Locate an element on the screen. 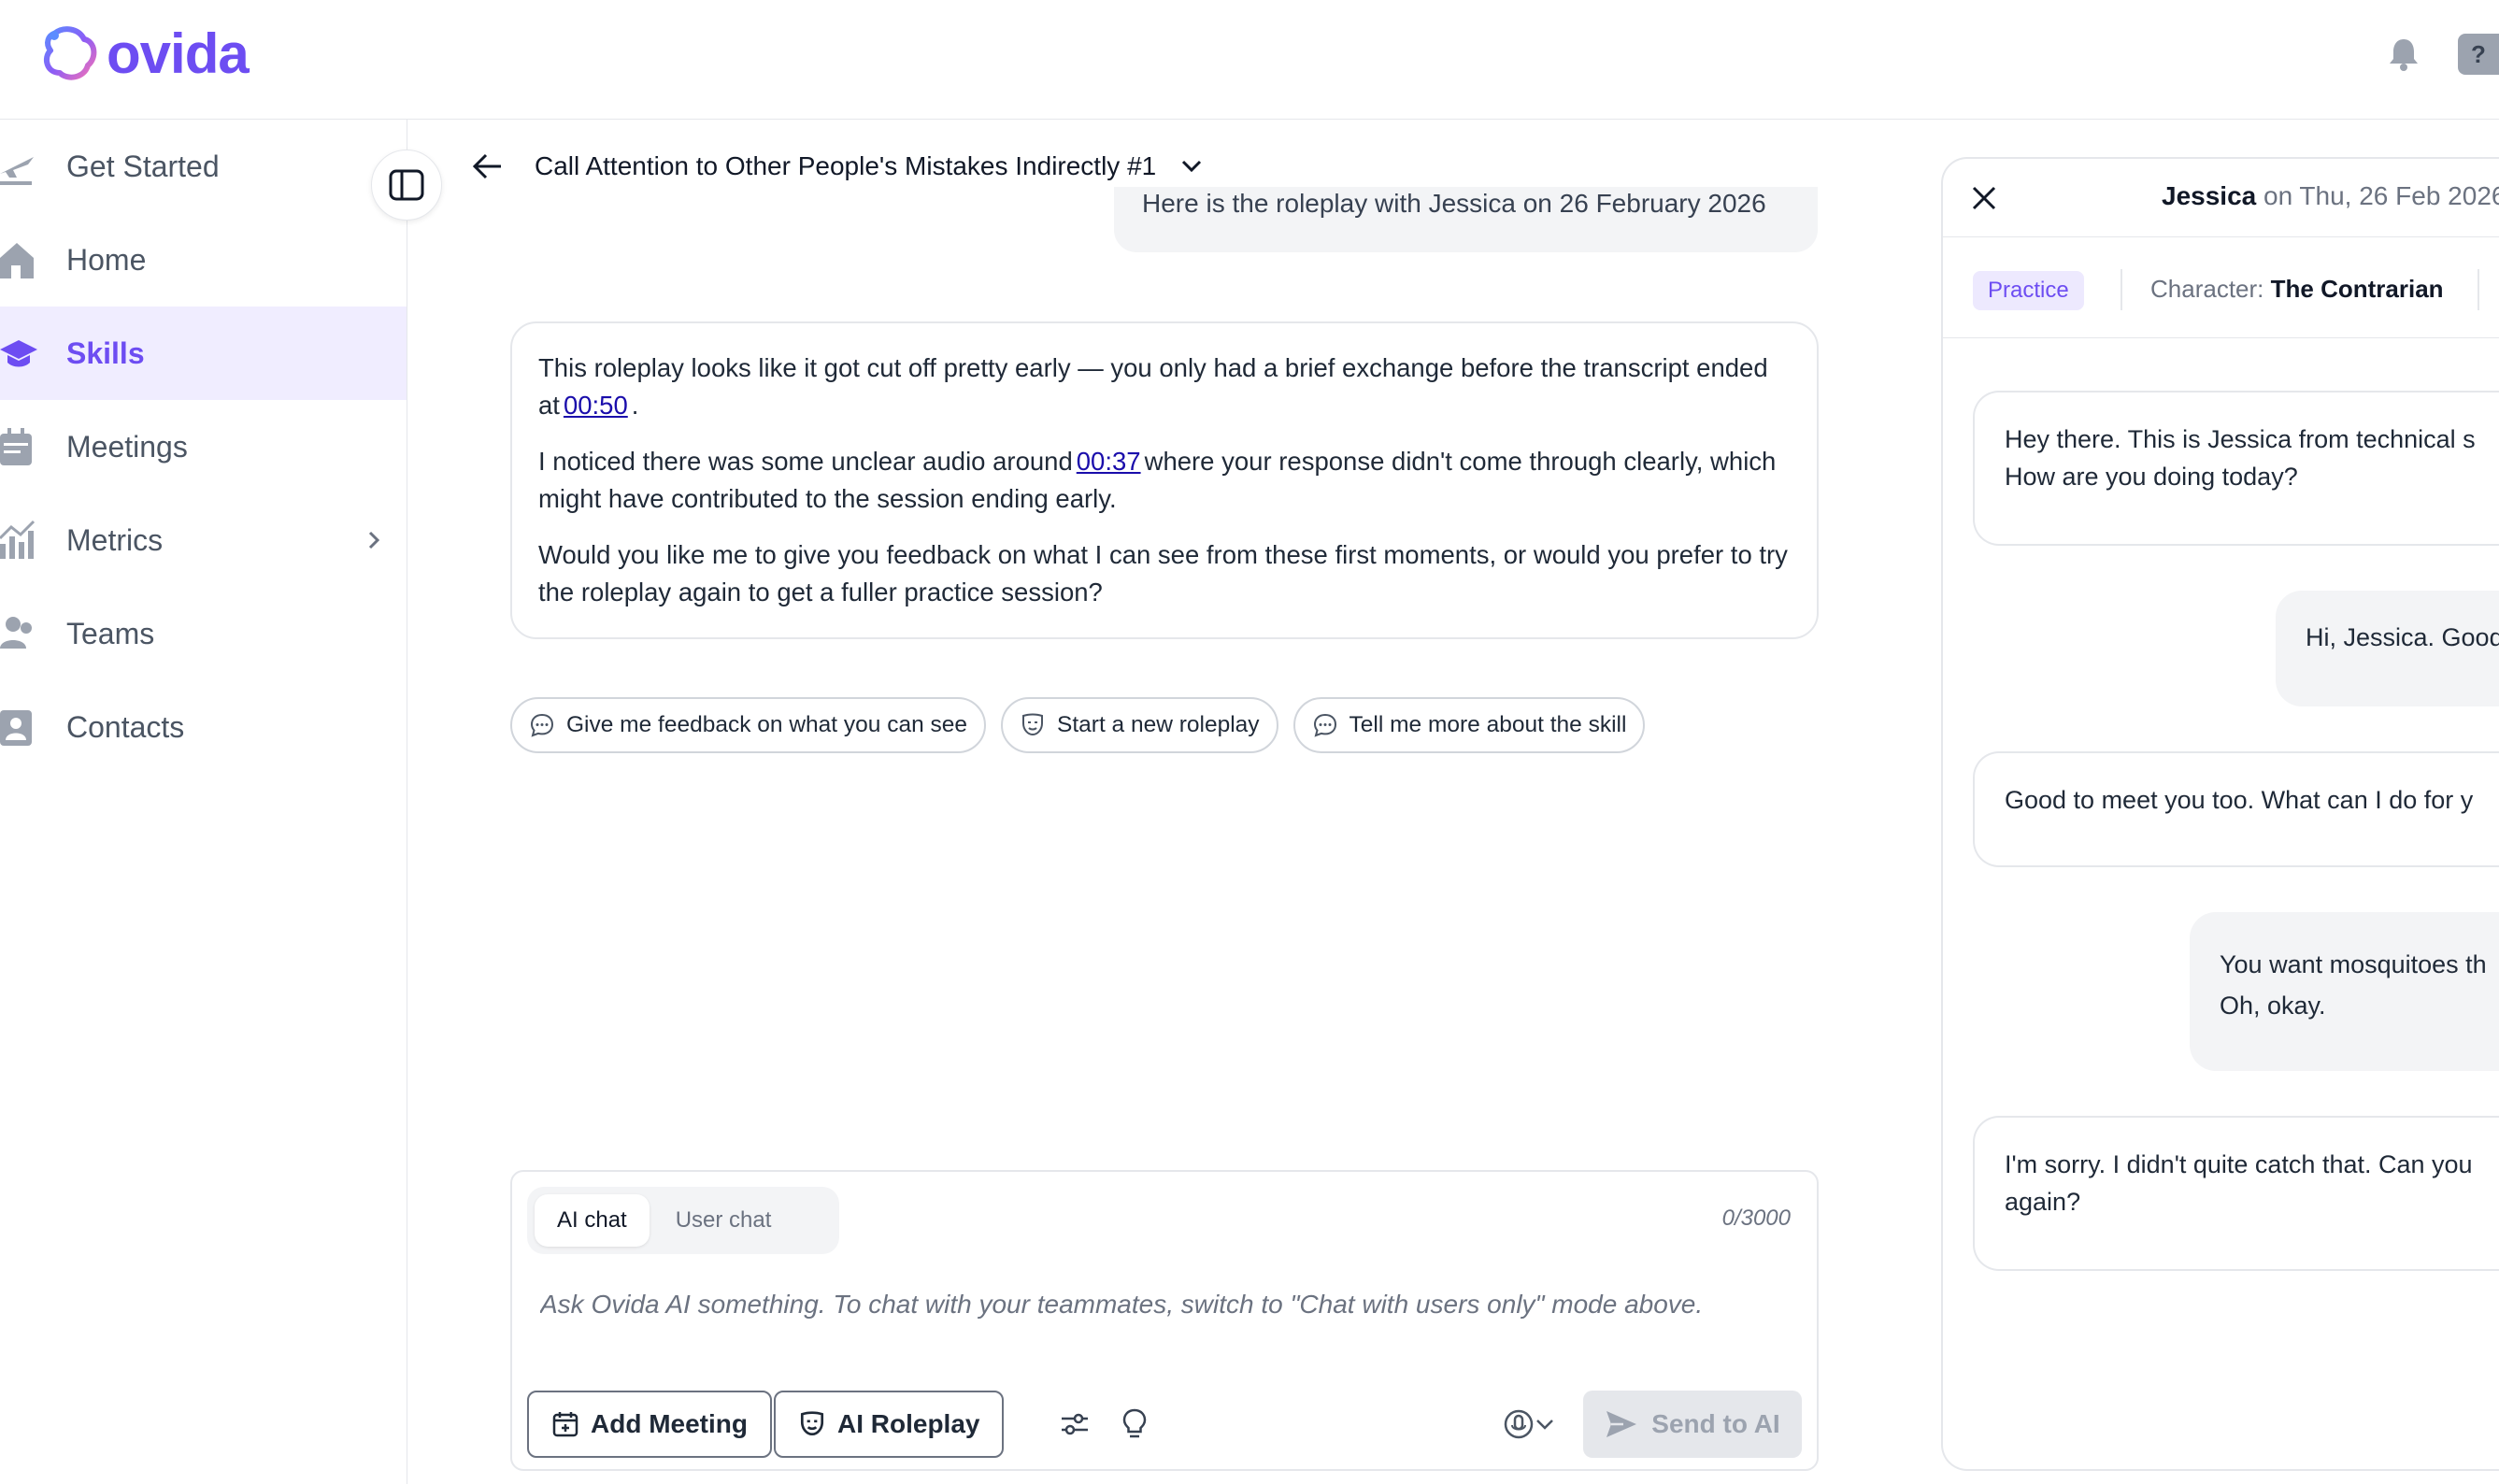 This screenshot has height=1484, width=2499. plane-icon is located at coordinates (17, 171).